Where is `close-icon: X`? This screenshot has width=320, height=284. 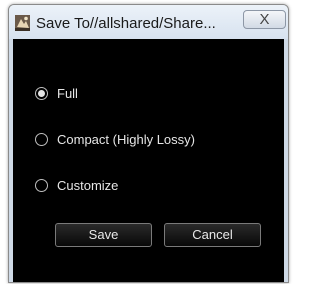
close-icon: X is located at coordinates (264, 19).